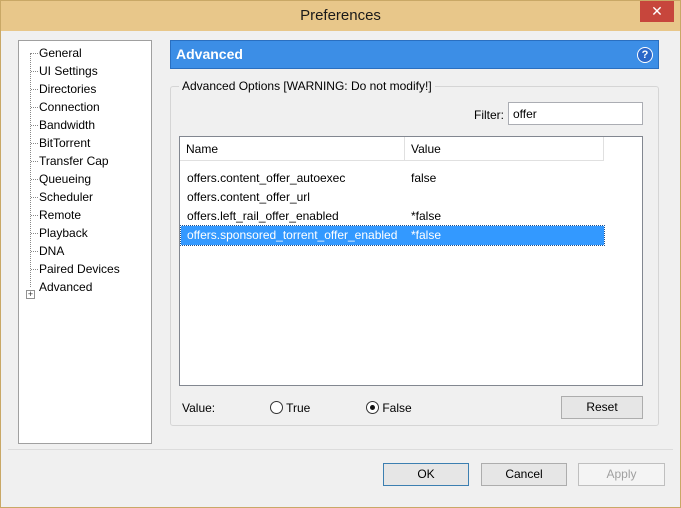  Describe the element at coordinates (645, 55) in the screenshot. I see `help-icon: ?` at that location.